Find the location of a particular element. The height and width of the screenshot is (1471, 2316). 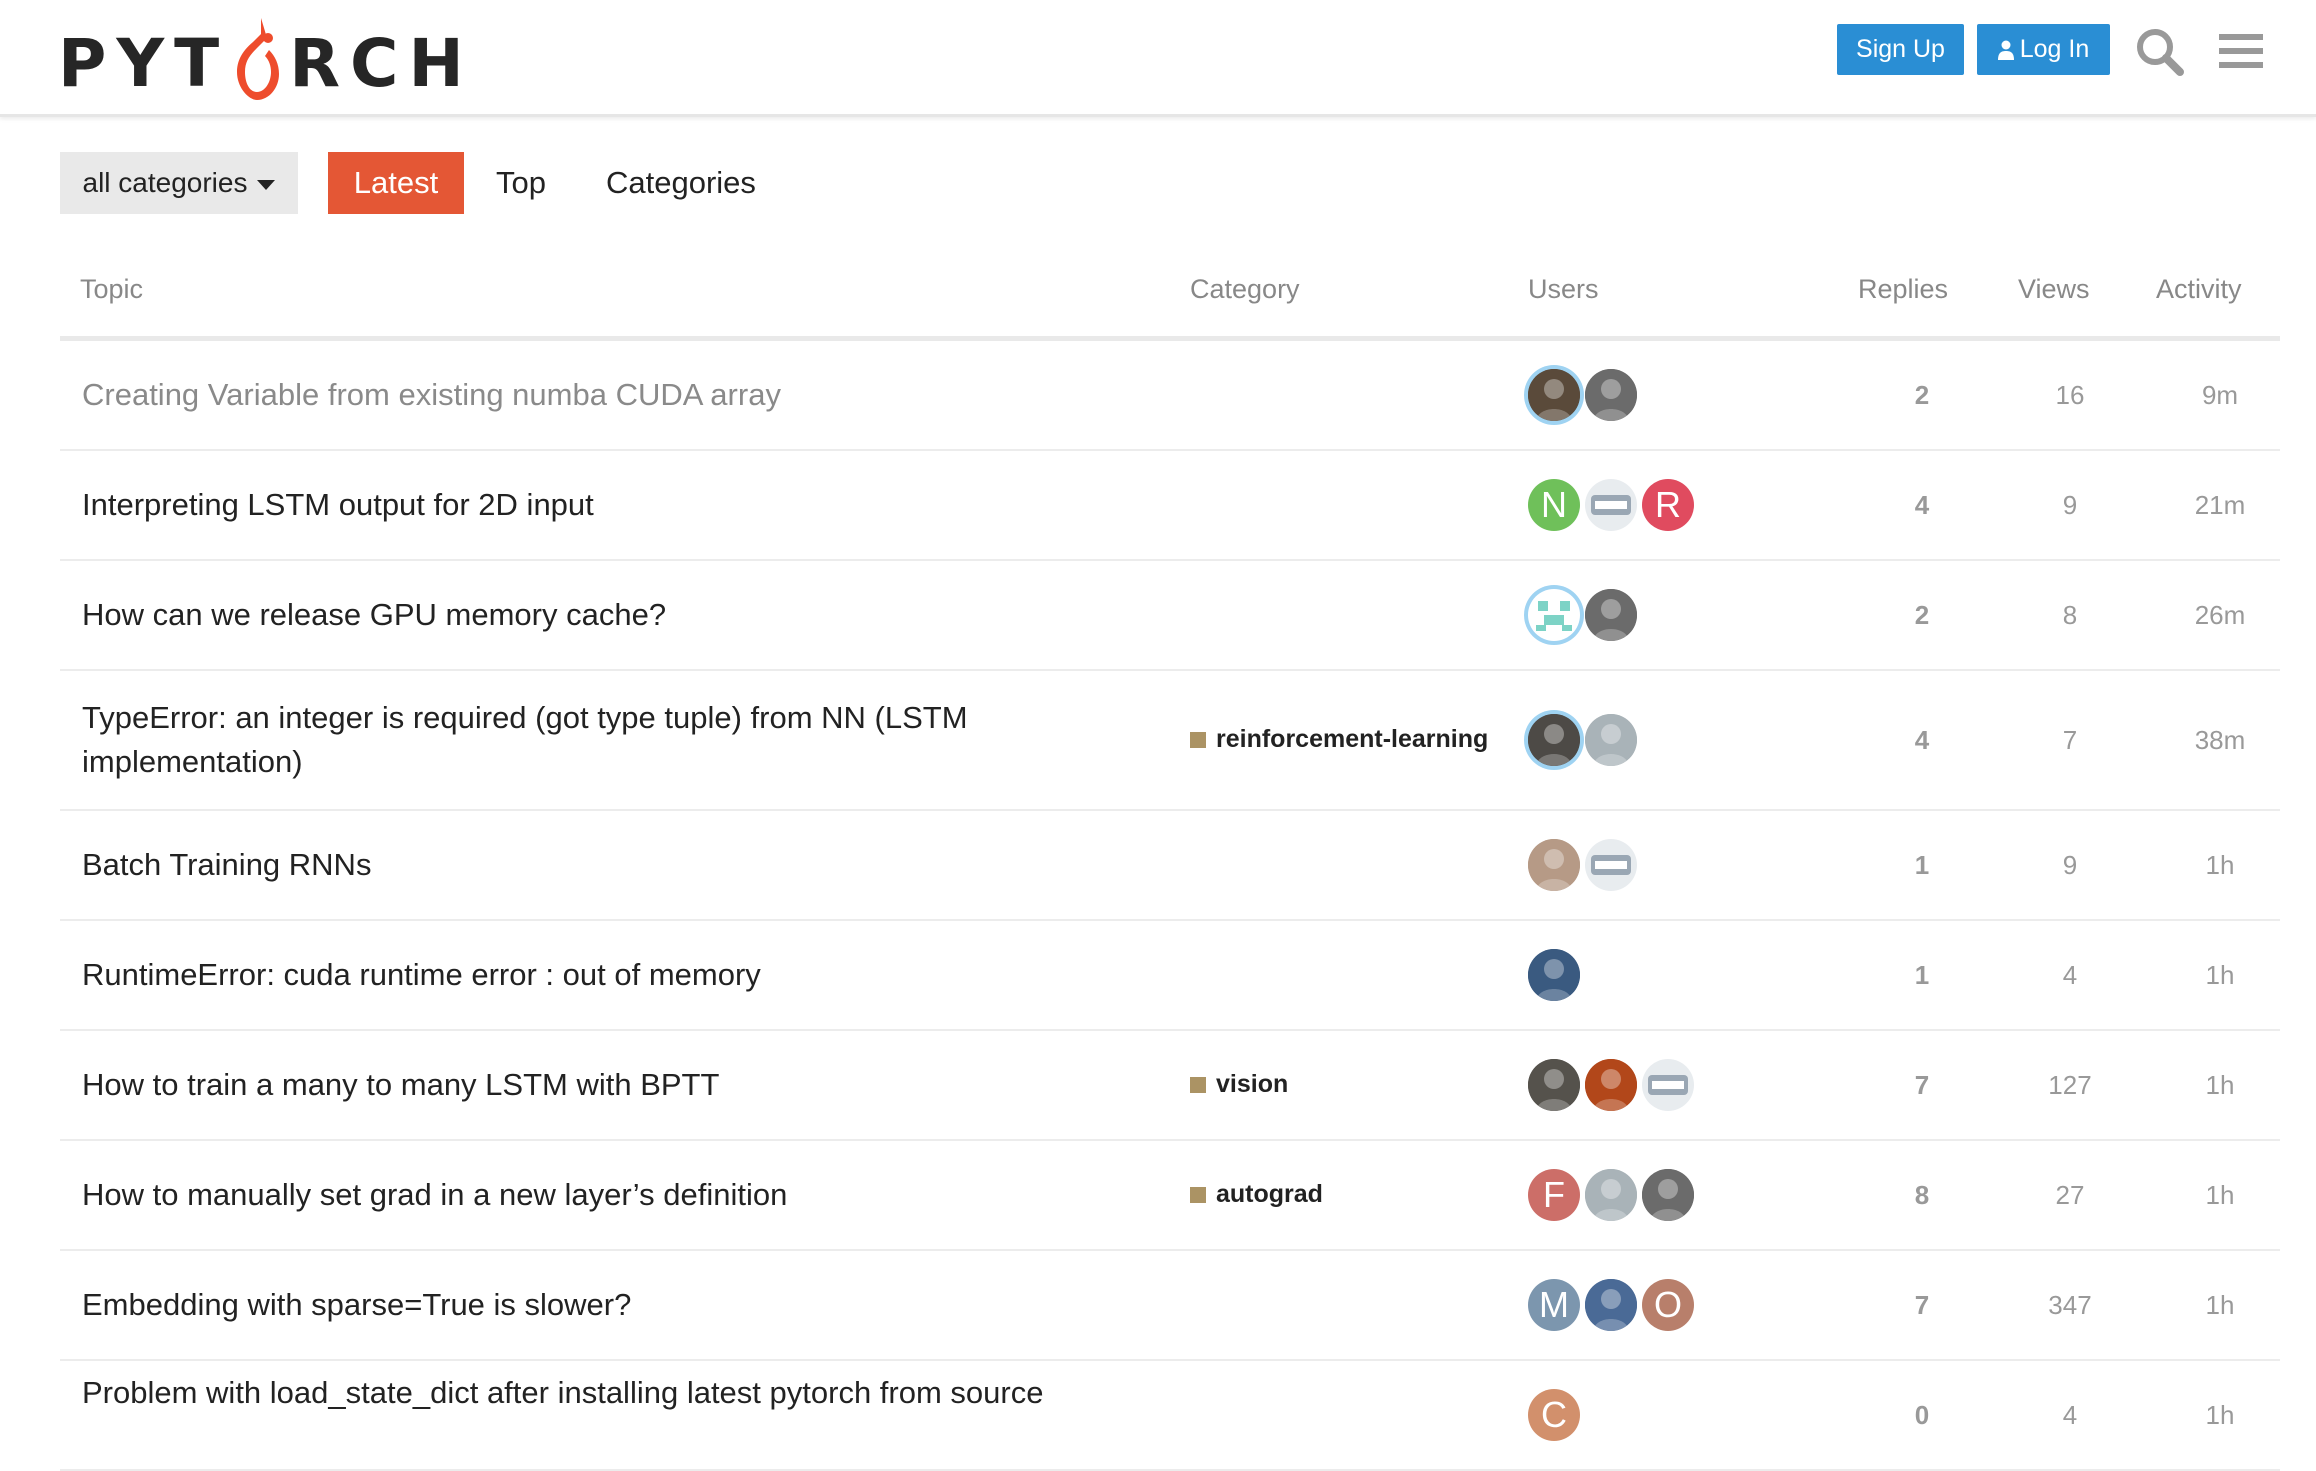

identicon-avatar-icon is located at coordinates (1554, 616).